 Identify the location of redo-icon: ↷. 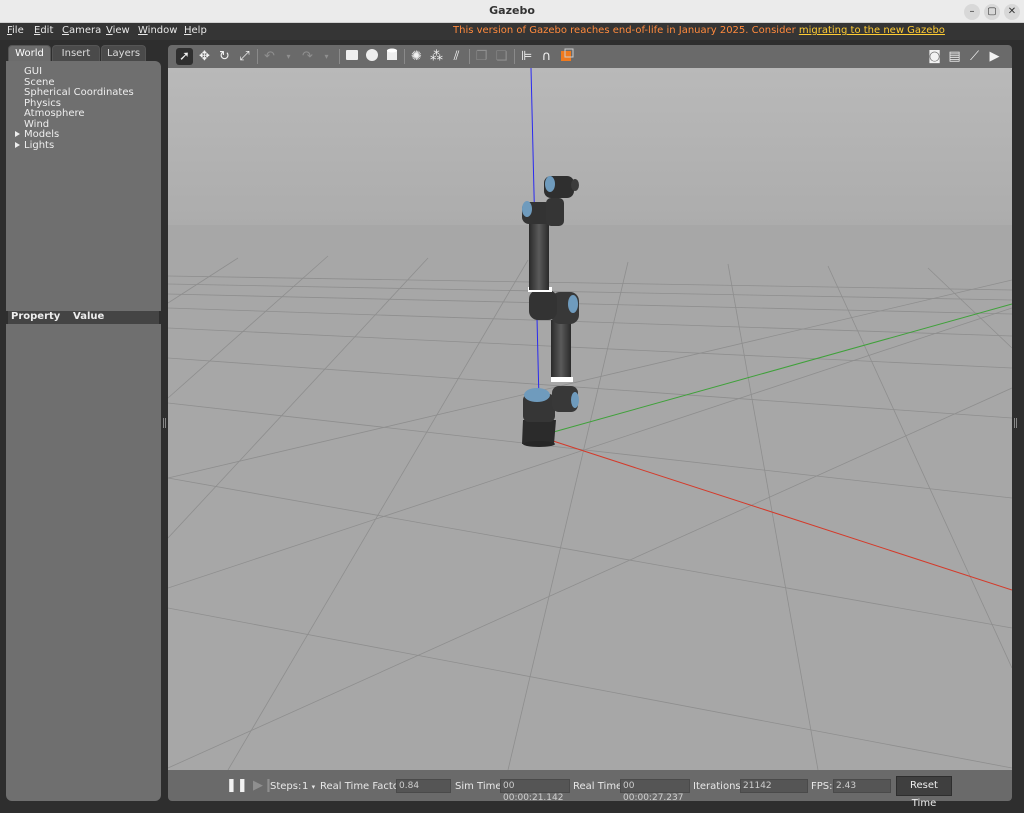
(307, 56).